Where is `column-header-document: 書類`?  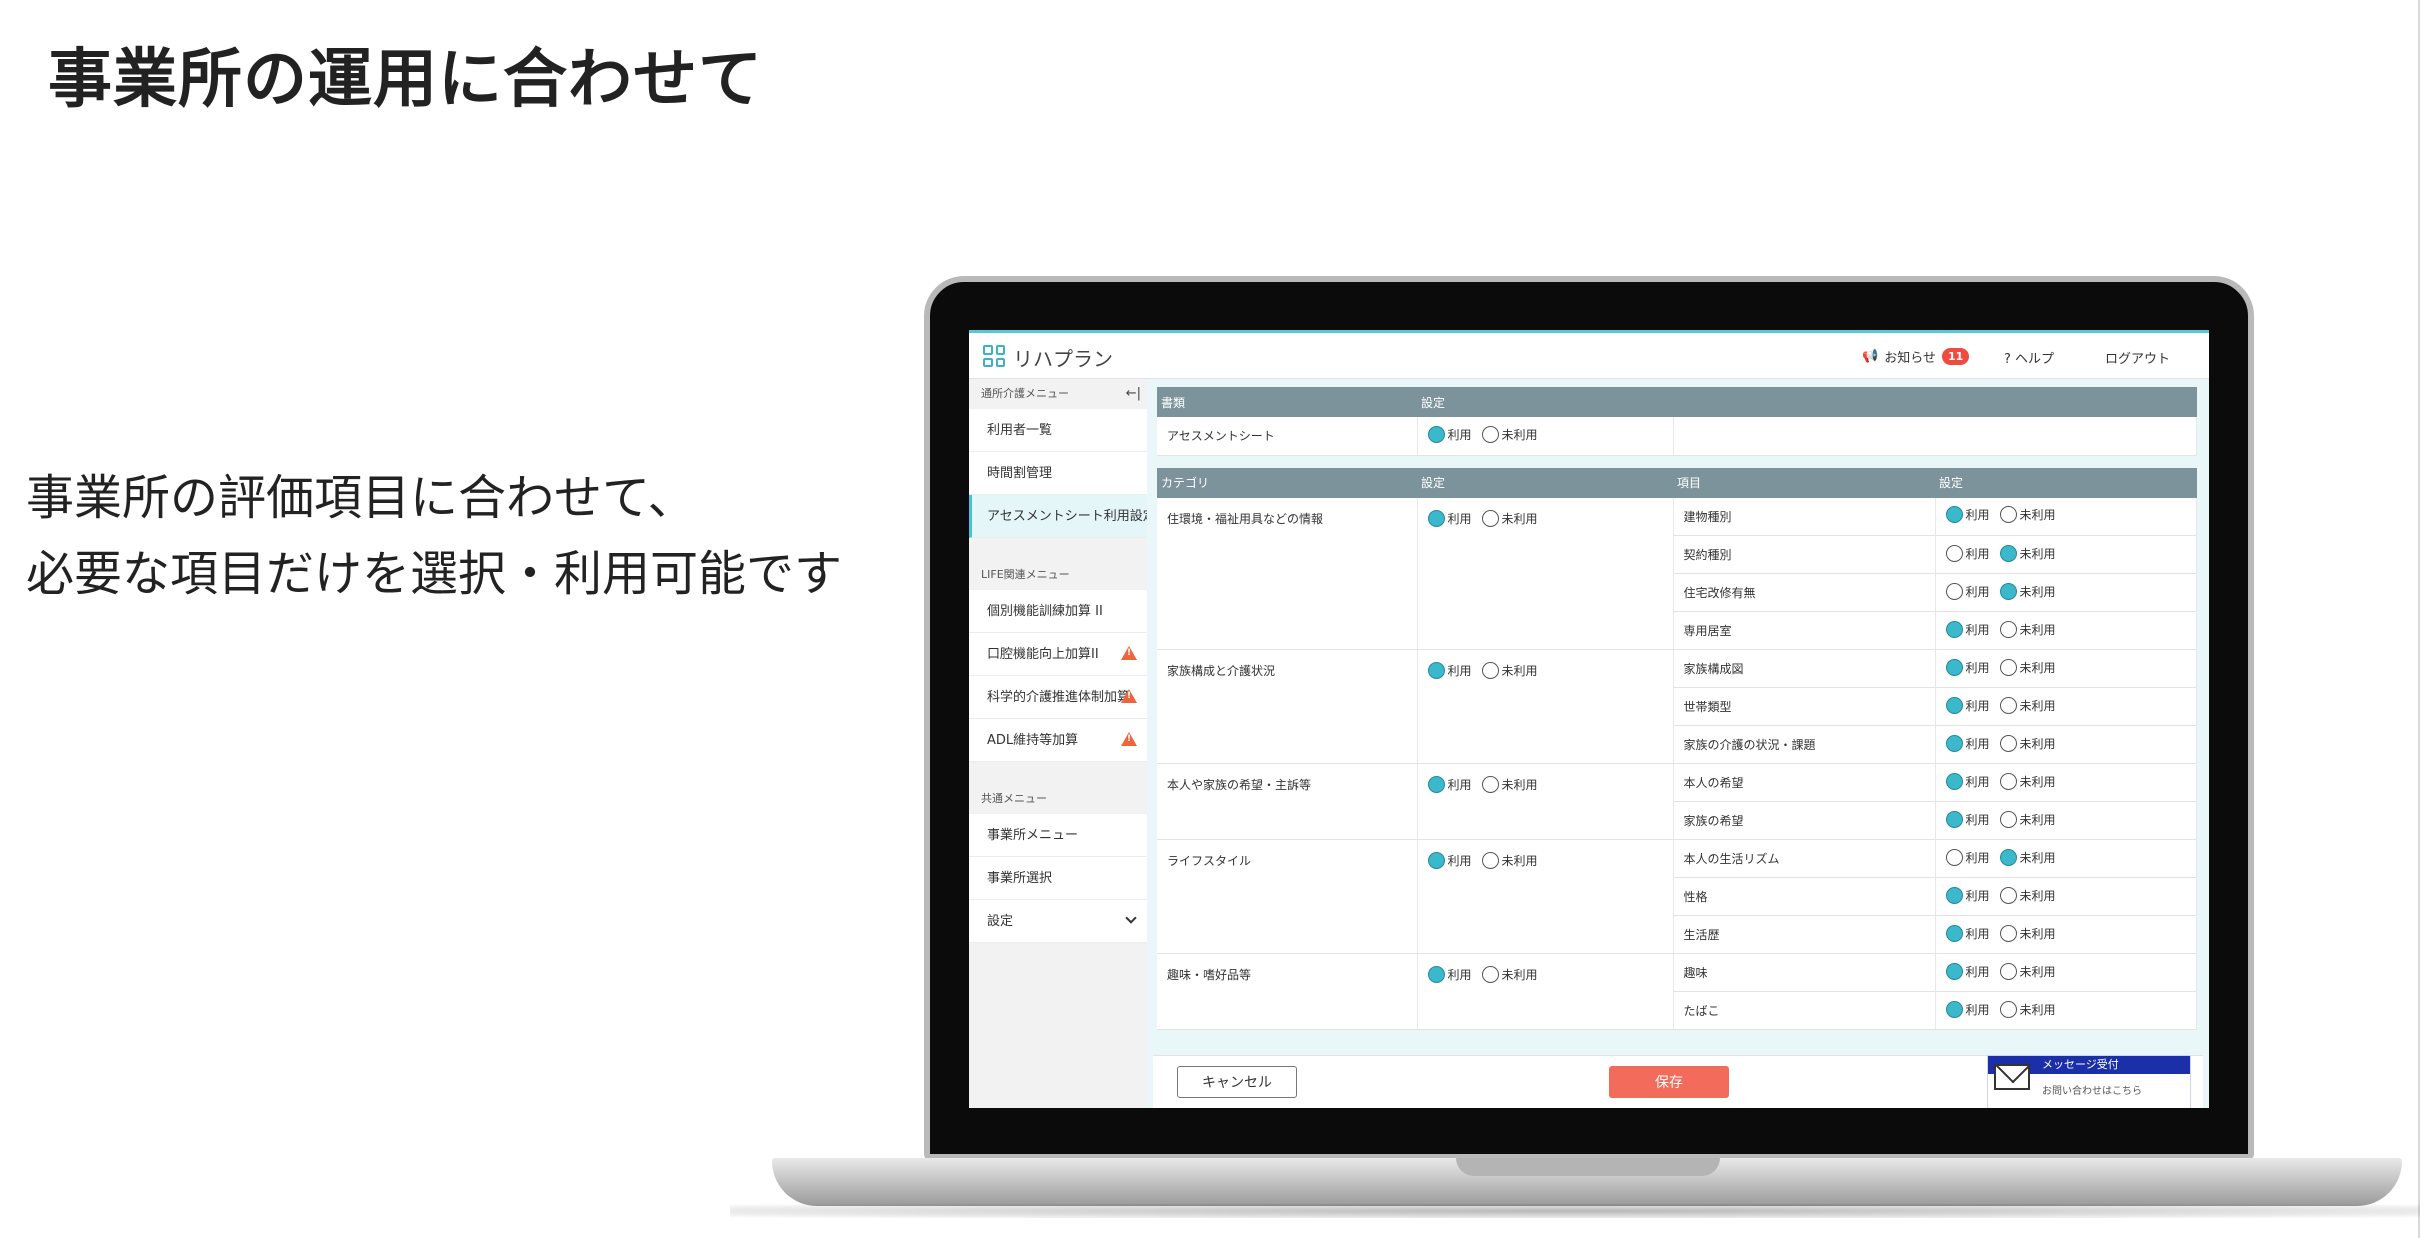 column-header-document: 書類 is located at coordinates (1287, 402).